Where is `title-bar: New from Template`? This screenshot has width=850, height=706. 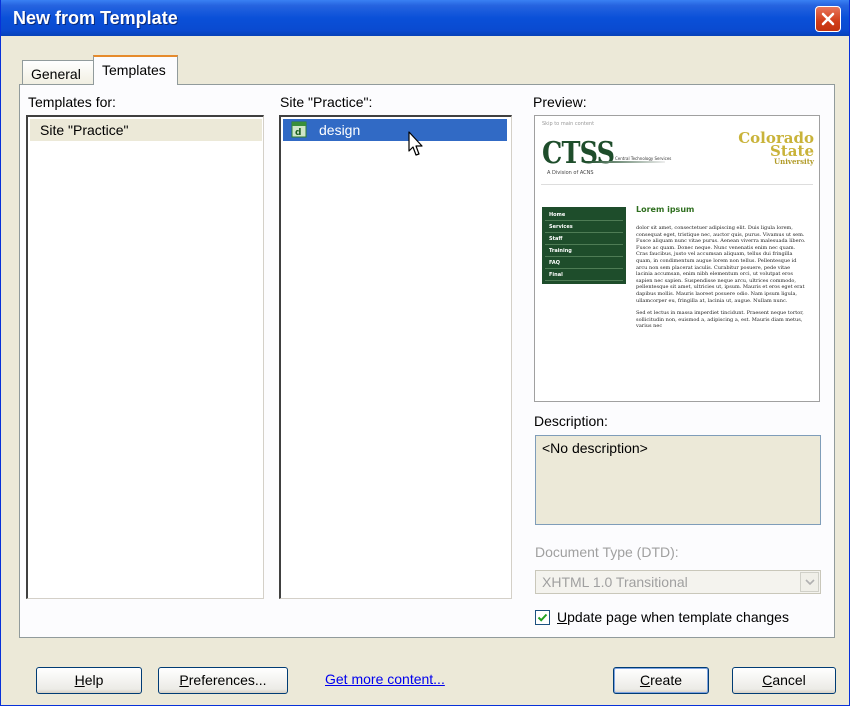
title-bar: New from Template is located at coordinates (425, 18).